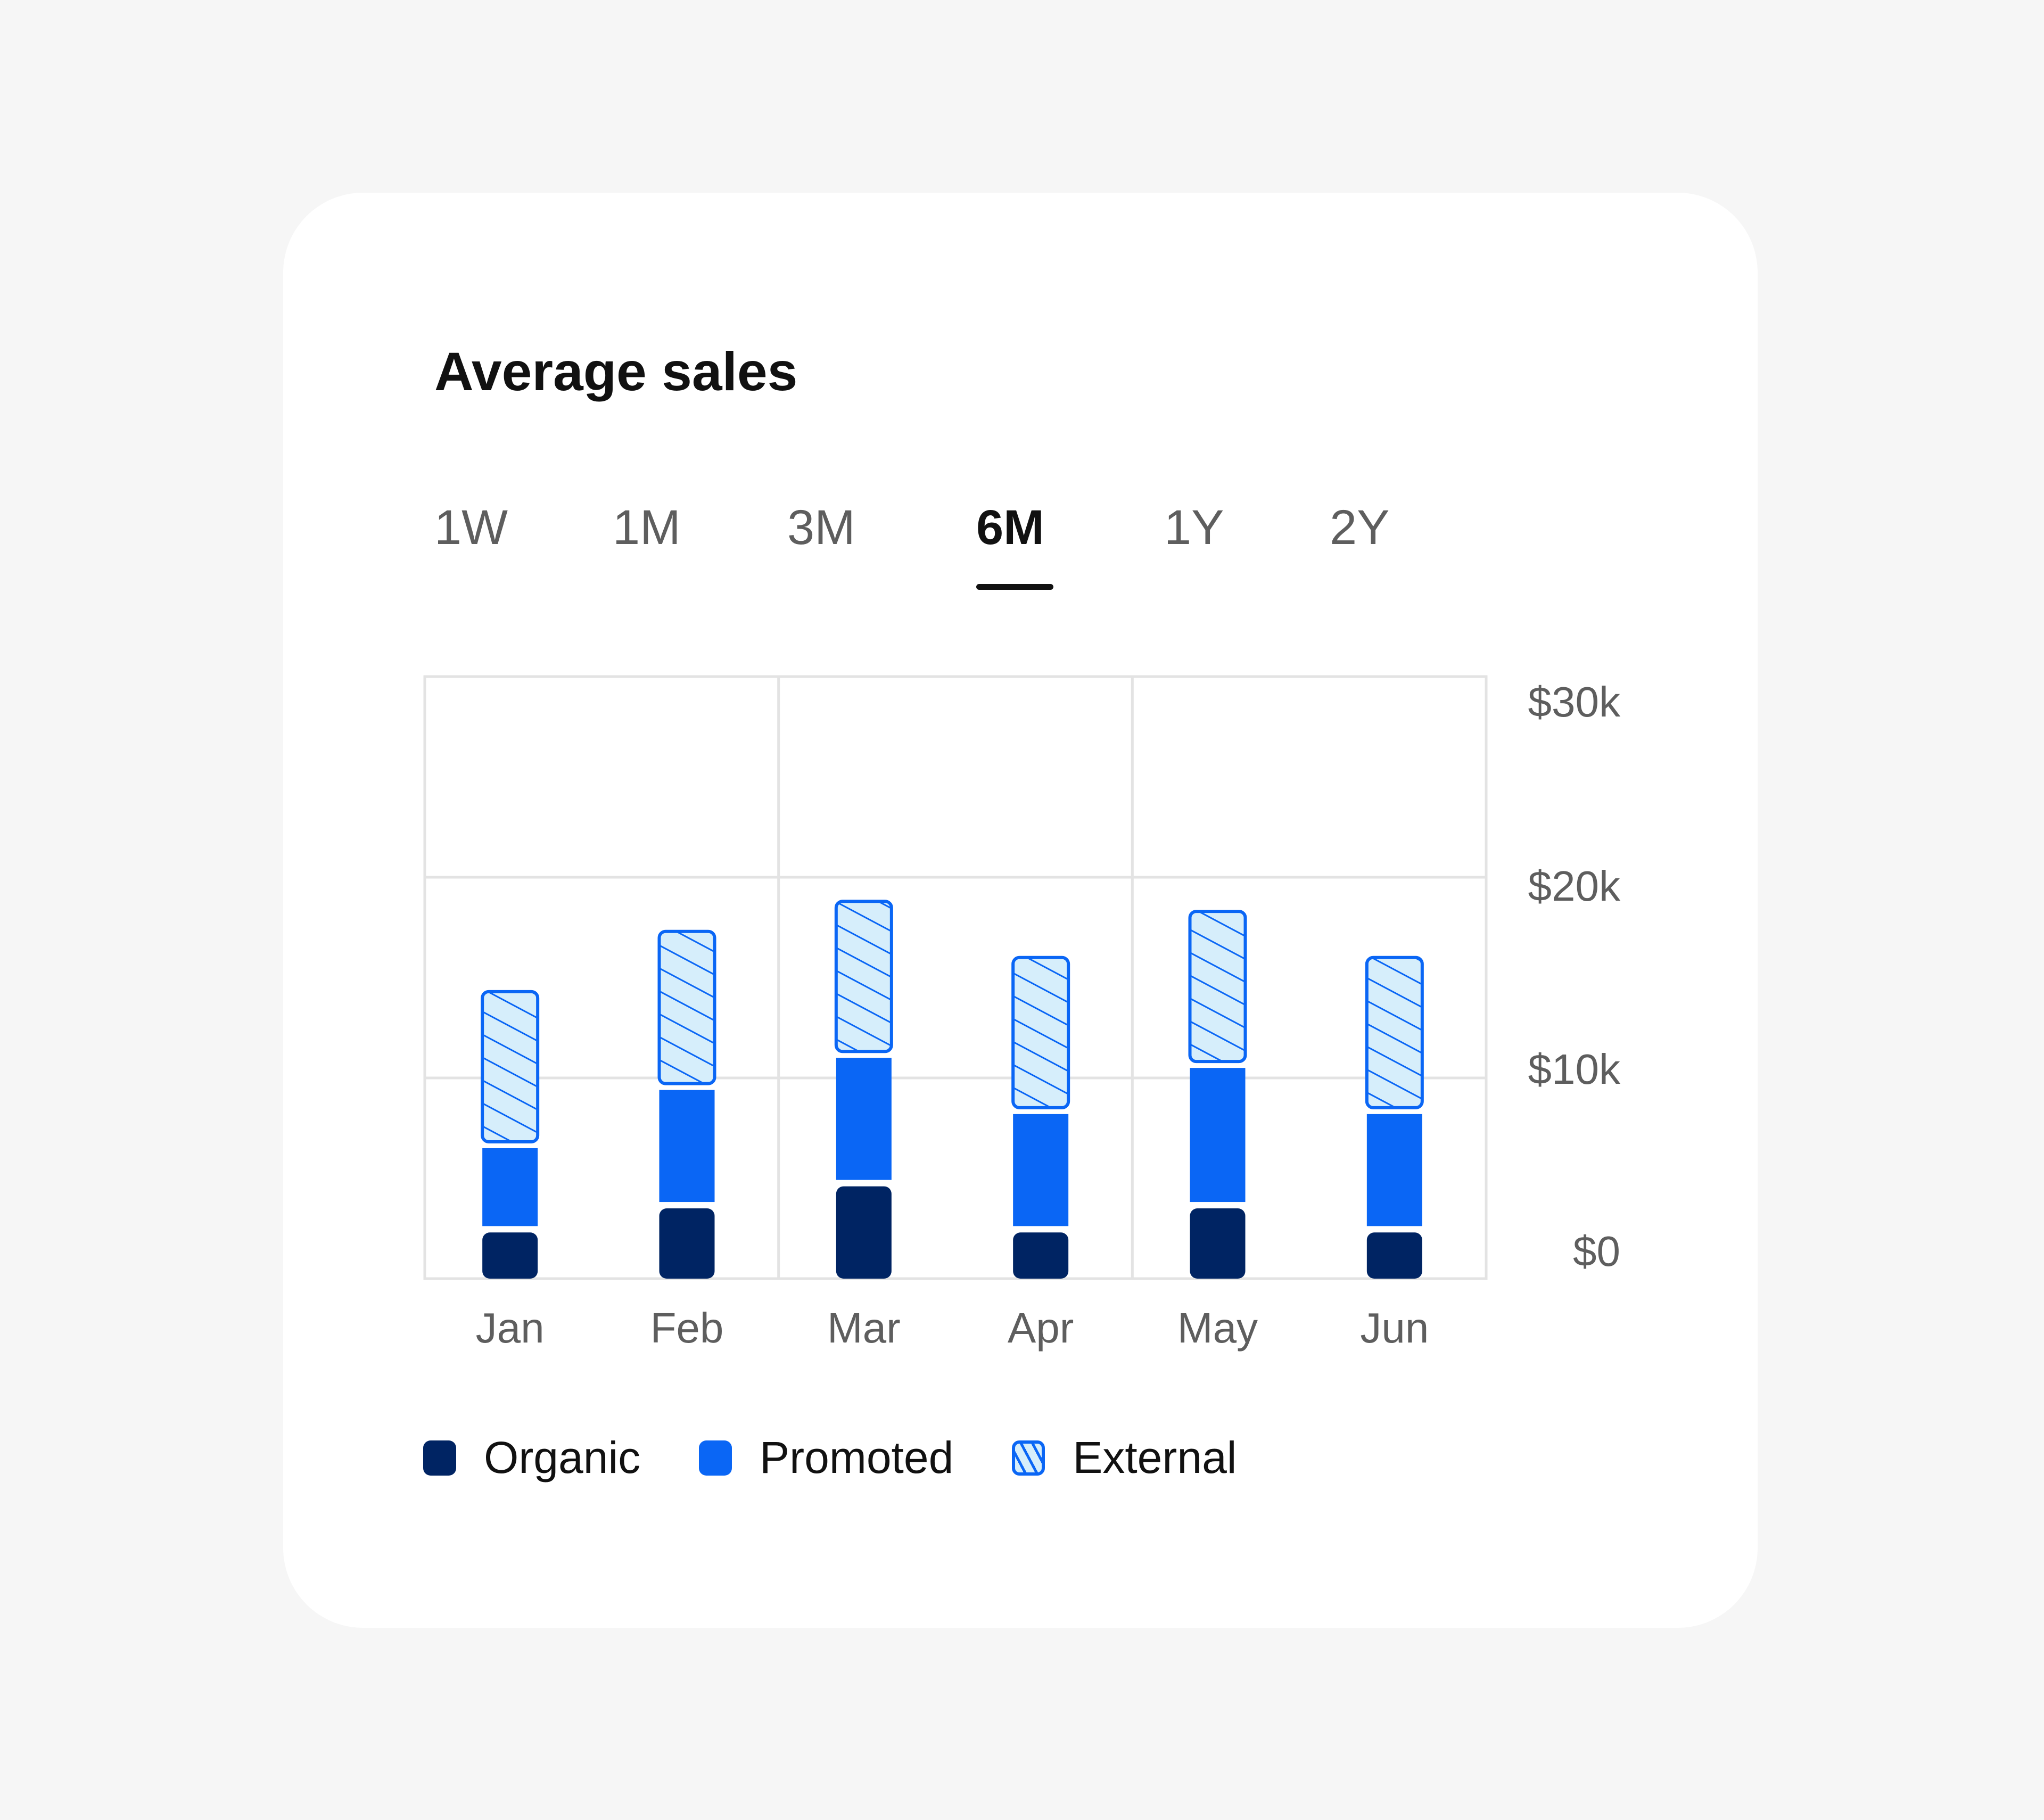 The width and height of the screenshot is (2044, 1820). Describe the element at coordinates (864, 1119) in the screenshot. I see `bar-promoted-mar` at that location.